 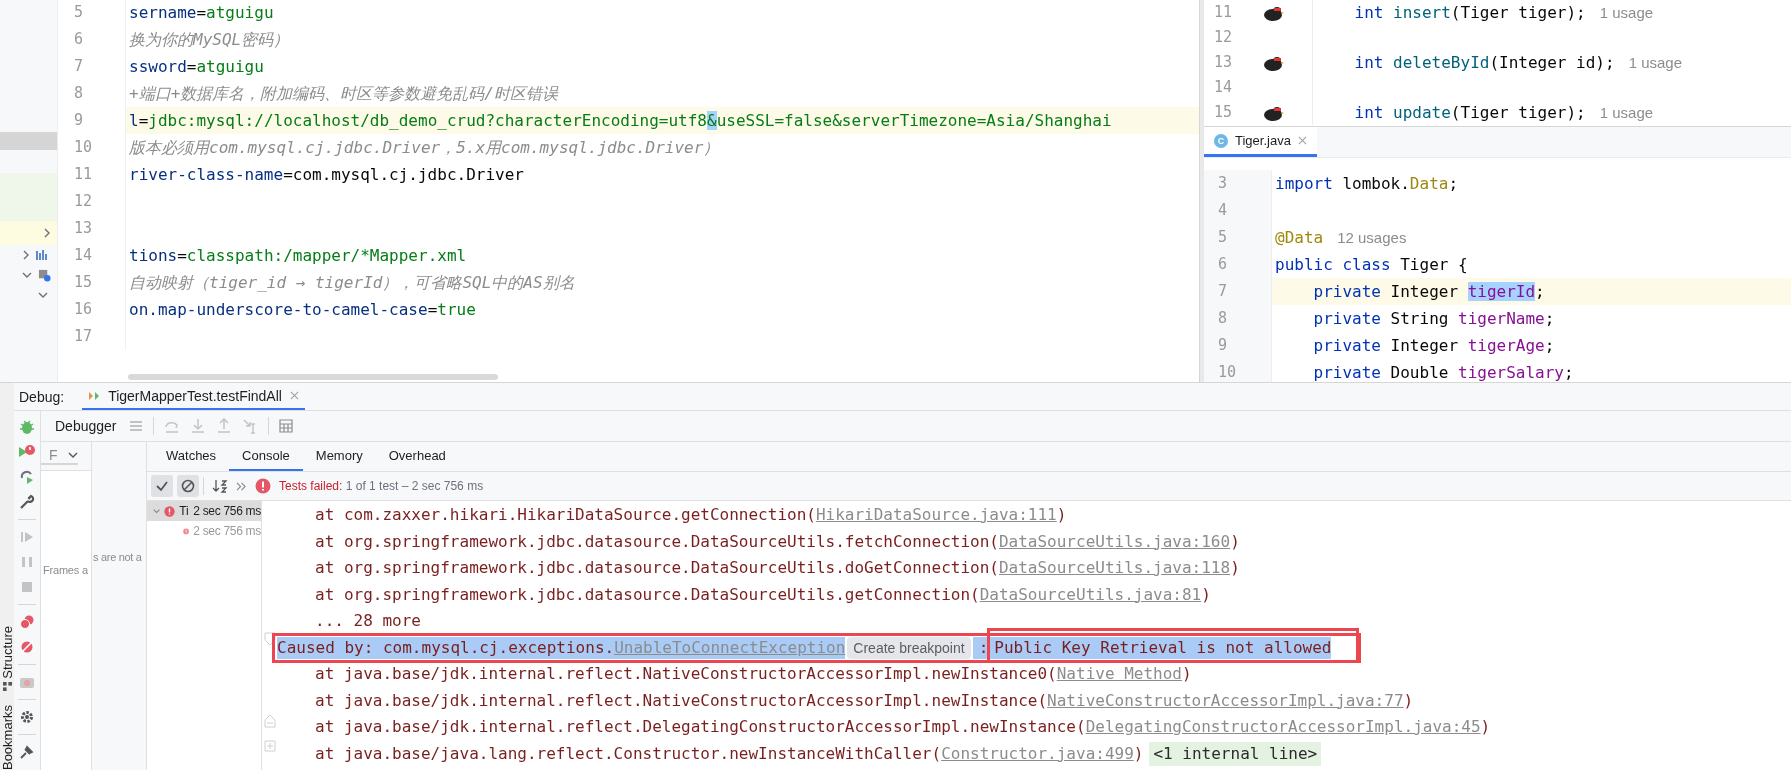 What do you see at coordinates (424, 148) in the screenshot?
I see `code-line: 版本必须用com.mysql.cj.jdbc.Driver，5.x用com.mysql.jdbc.Driver）` at bounding box center [424, 148].